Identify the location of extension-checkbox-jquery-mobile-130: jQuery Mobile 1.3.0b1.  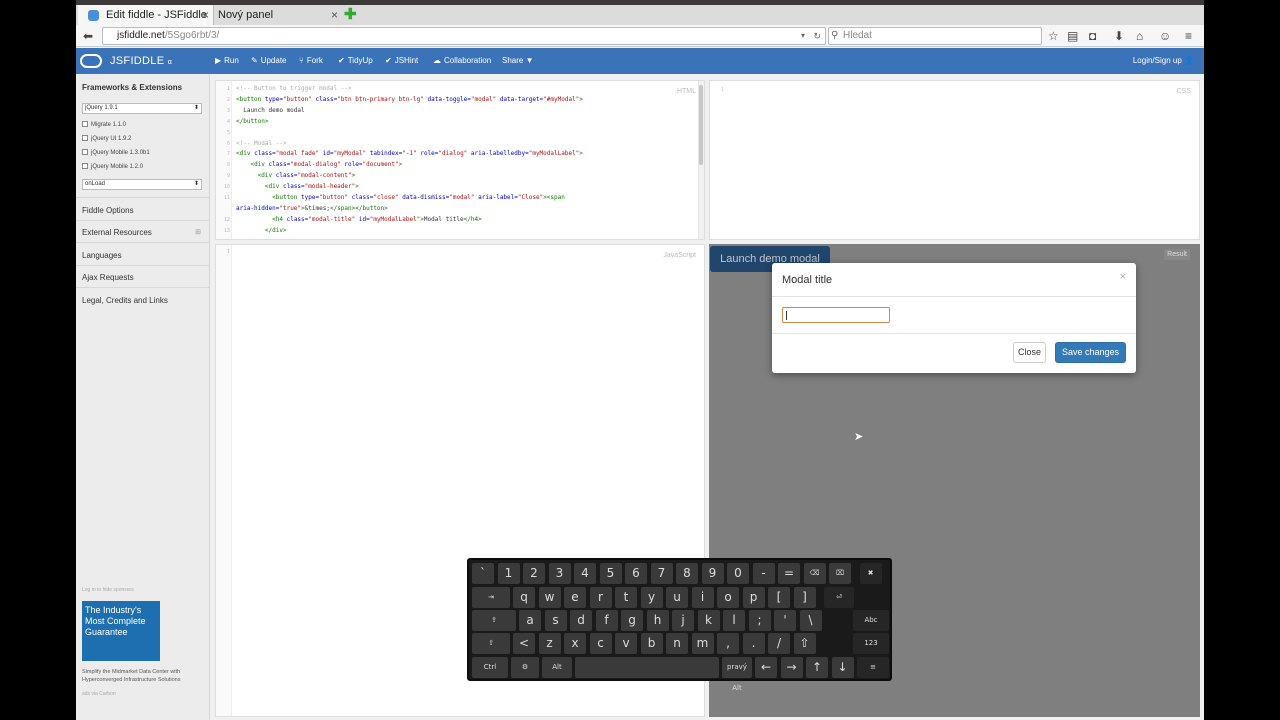
(116, 153).